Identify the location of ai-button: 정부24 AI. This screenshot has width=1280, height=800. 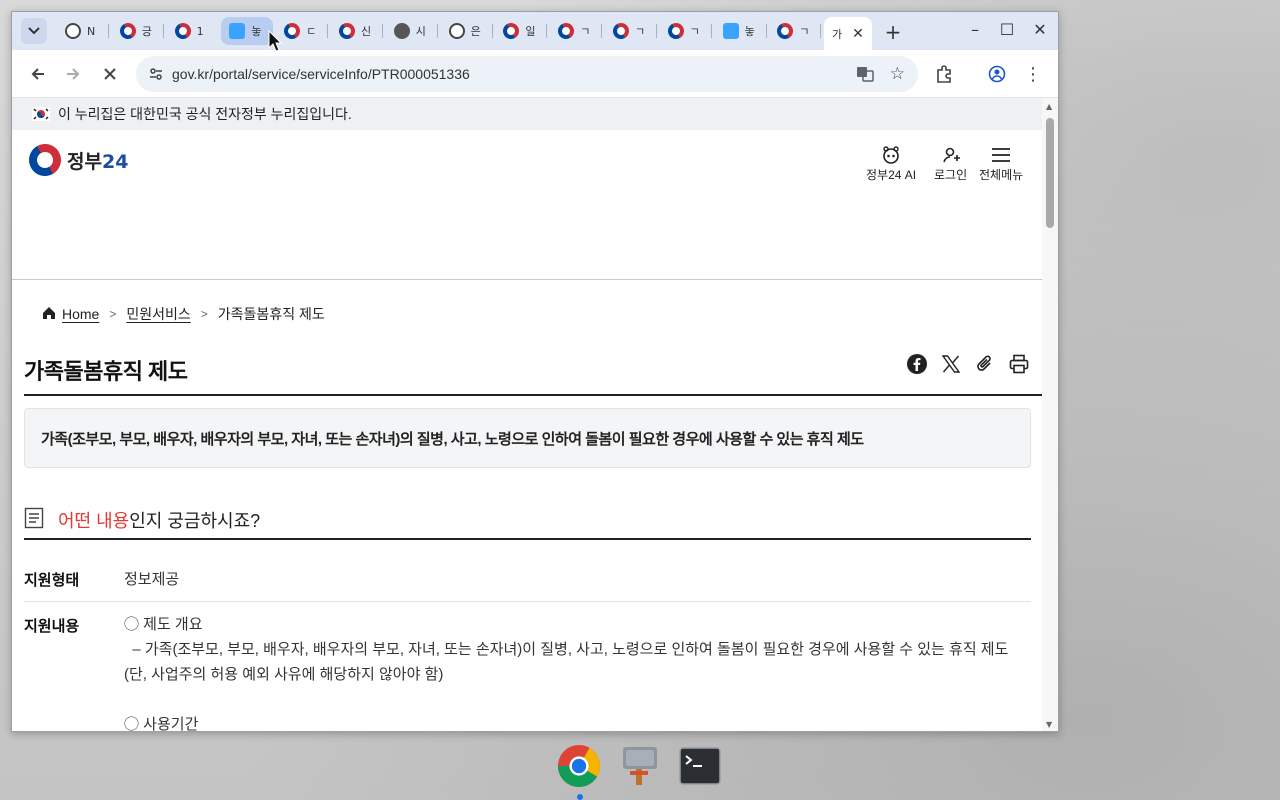
(891, 163).